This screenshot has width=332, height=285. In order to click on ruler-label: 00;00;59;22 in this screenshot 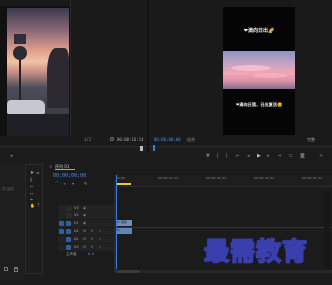, I will do `click(312, 178)`.